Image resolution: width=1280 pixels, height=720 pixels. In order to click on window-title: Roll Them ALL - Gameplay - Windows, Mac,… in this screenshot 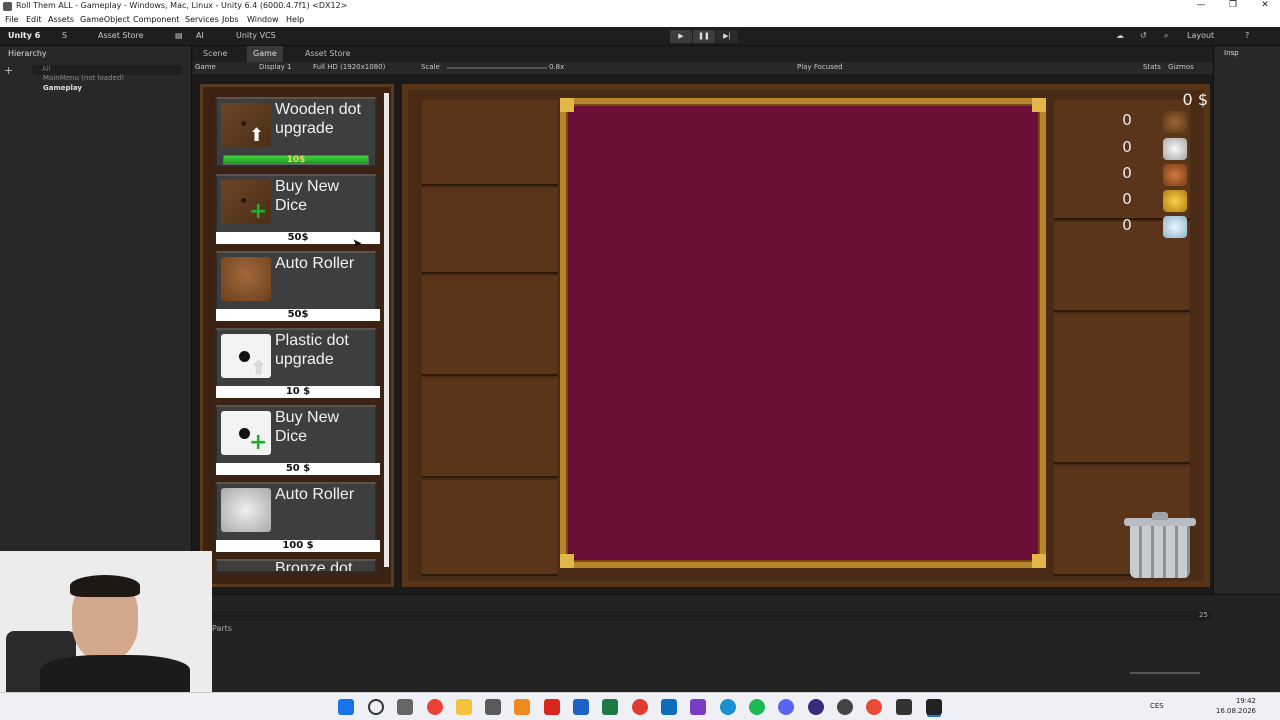, I will do `click(182, 5)`.